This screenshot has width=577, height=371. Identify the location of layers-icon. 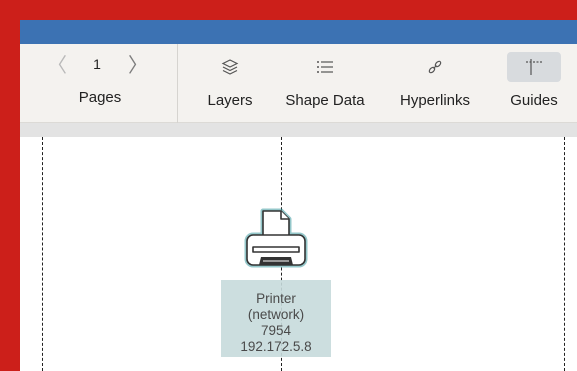
(230, 67).